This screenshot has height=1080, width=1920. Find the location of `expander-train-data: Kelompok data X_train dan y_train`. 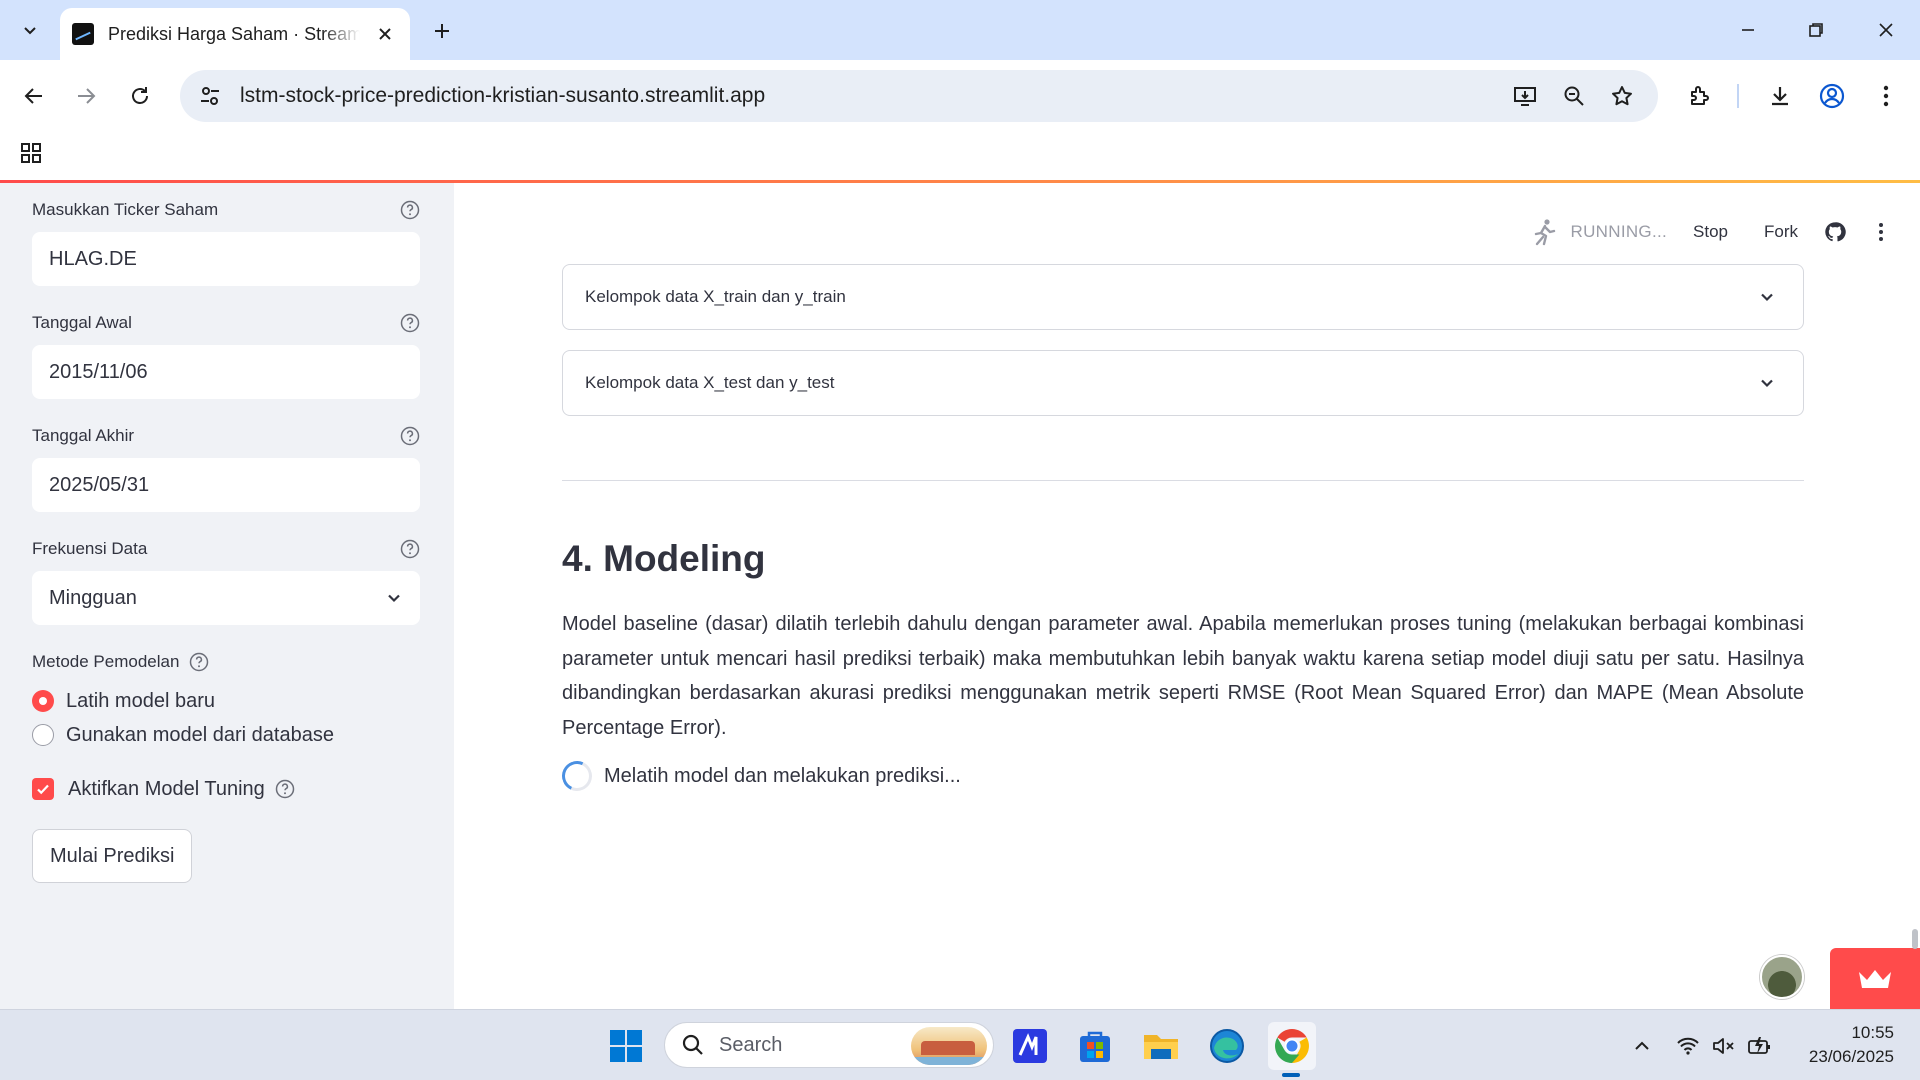

expander-train-data: Kelompok data X_train dan y_train is located at coordinates (1183, 297).